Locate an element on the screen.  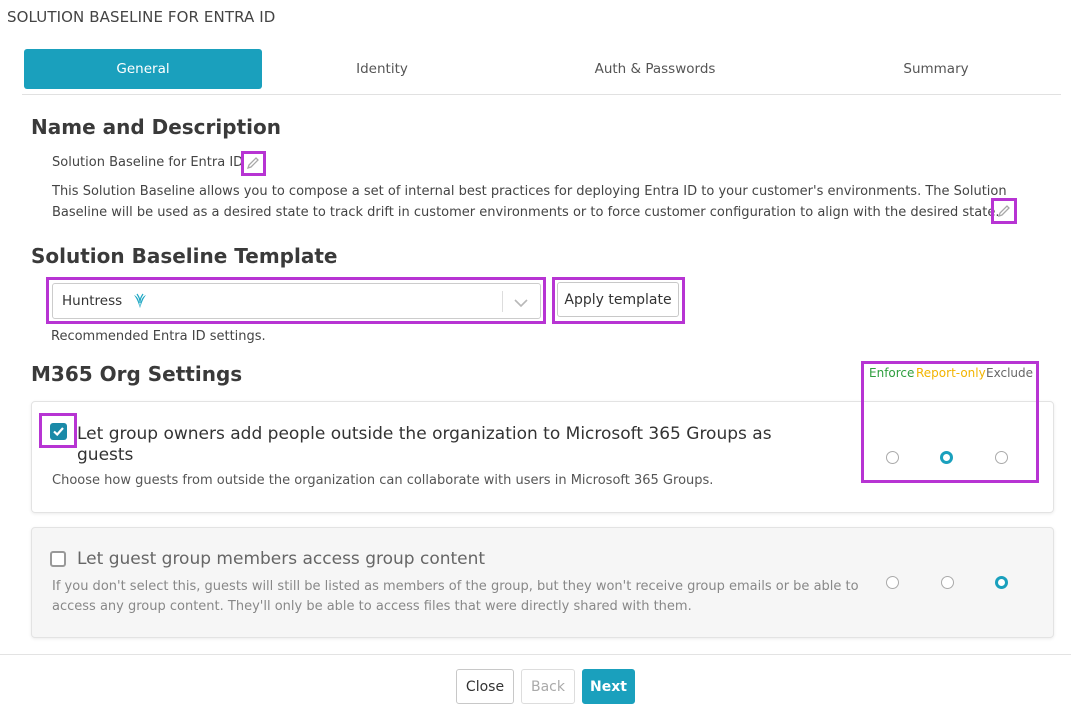
baseline-name: Solution Baseline for Entra ID is located at coordinates (148, 162).